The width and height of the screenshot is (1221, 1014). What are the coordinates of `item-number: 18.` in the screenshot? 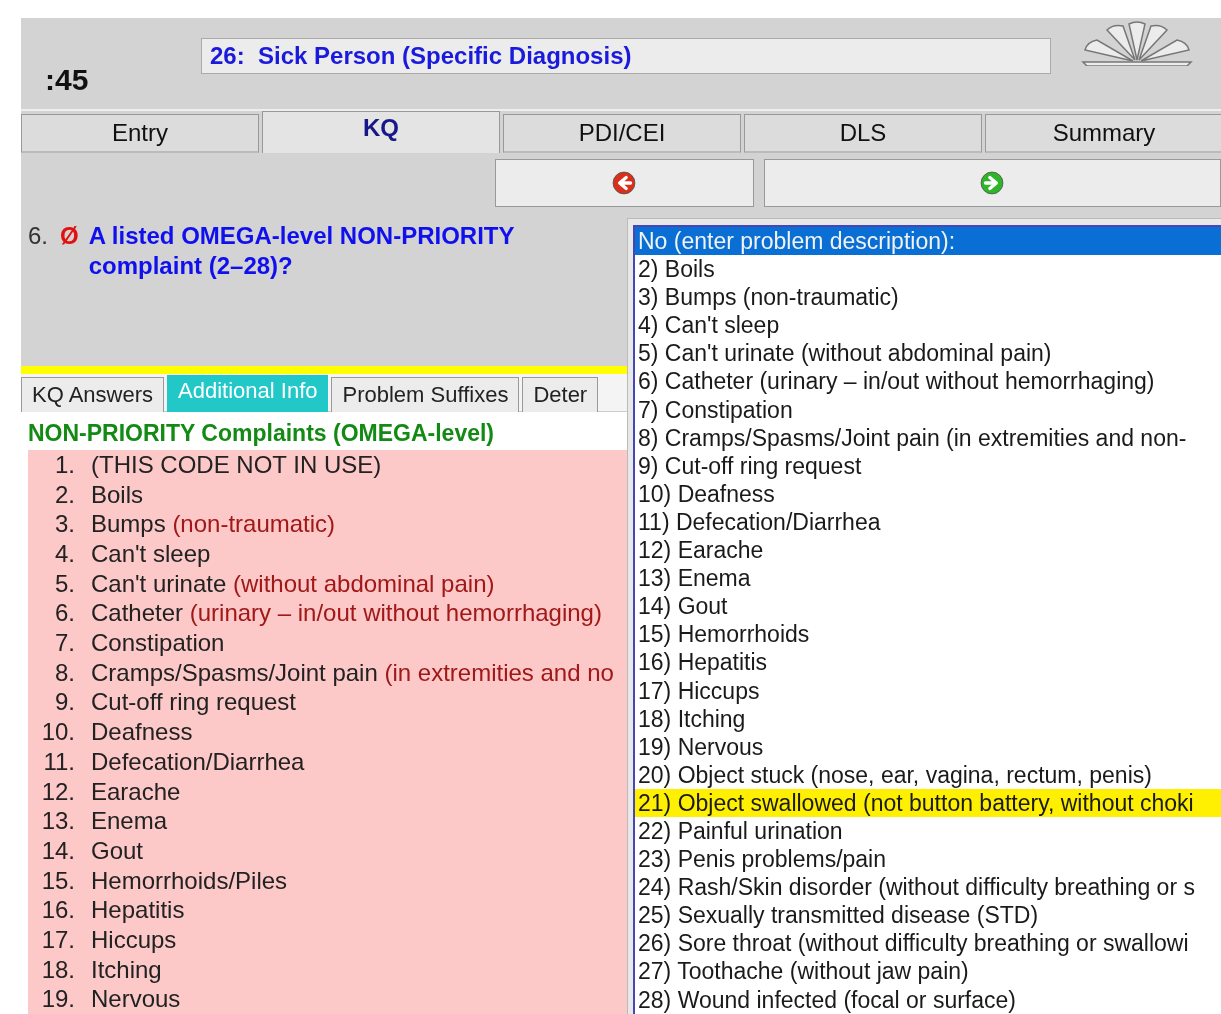 It's located at (57, 969).